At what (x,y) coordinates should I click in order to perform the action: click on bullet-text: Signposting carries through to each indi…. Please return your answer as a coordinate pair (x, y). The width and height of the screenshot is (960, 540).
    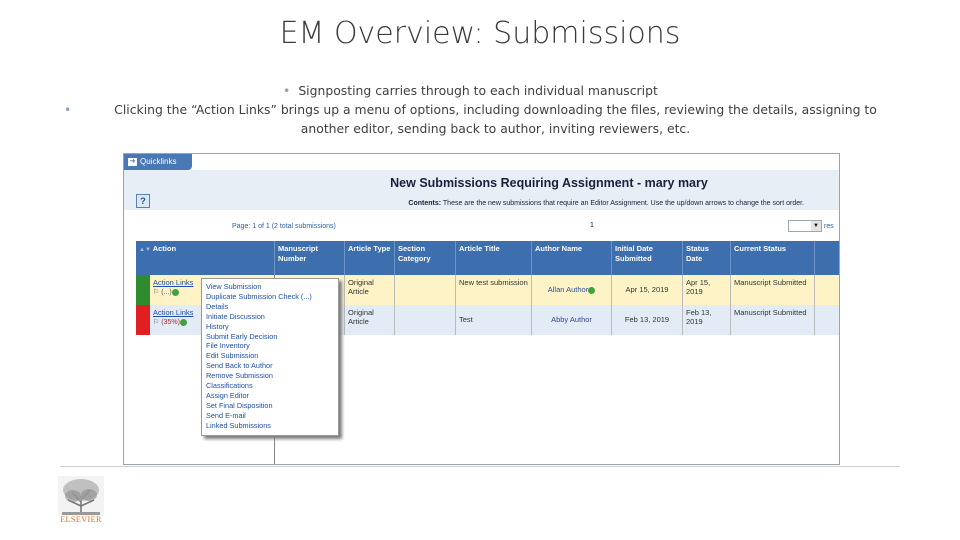
    Looking at the image, I should click on (478, 90).